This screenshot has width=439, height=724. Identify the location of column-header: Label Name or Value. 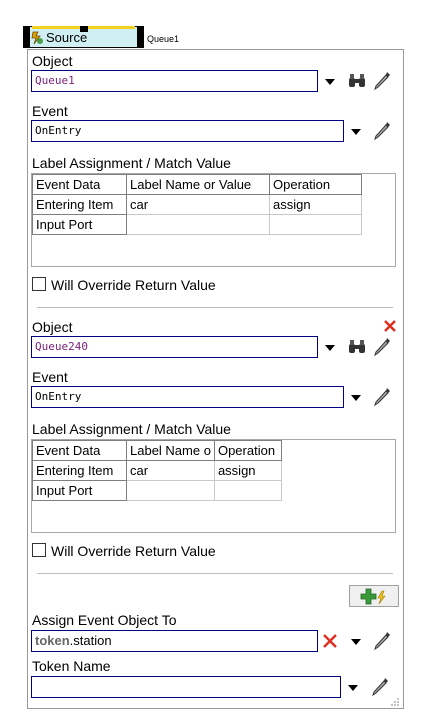
(198, 184).